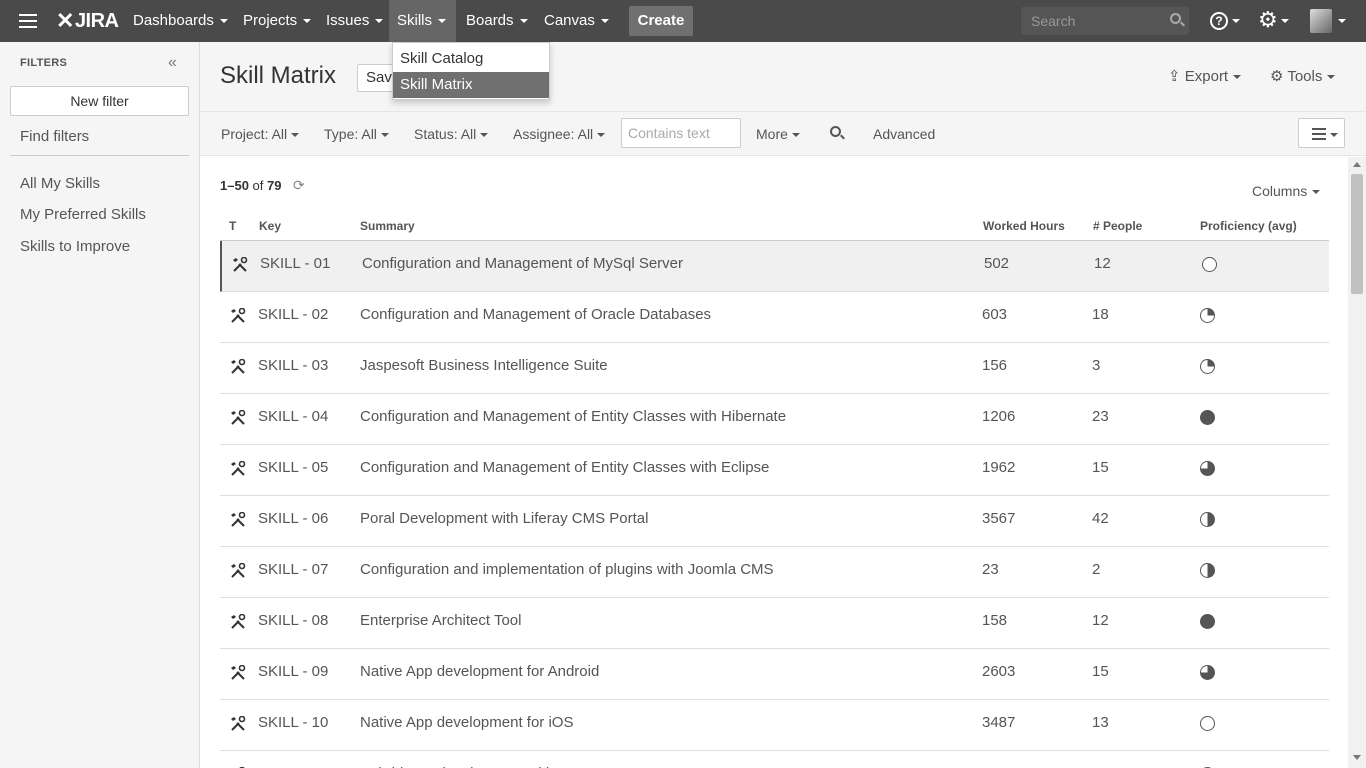 Image resolution: width=1366 pixels, height=768 pixels. What do you see at coordinates (83, 214) in the screenshot?
I see `sidebar-item-my-preferred-skills: My Preferred Skills` at bounding box center [83, 214].